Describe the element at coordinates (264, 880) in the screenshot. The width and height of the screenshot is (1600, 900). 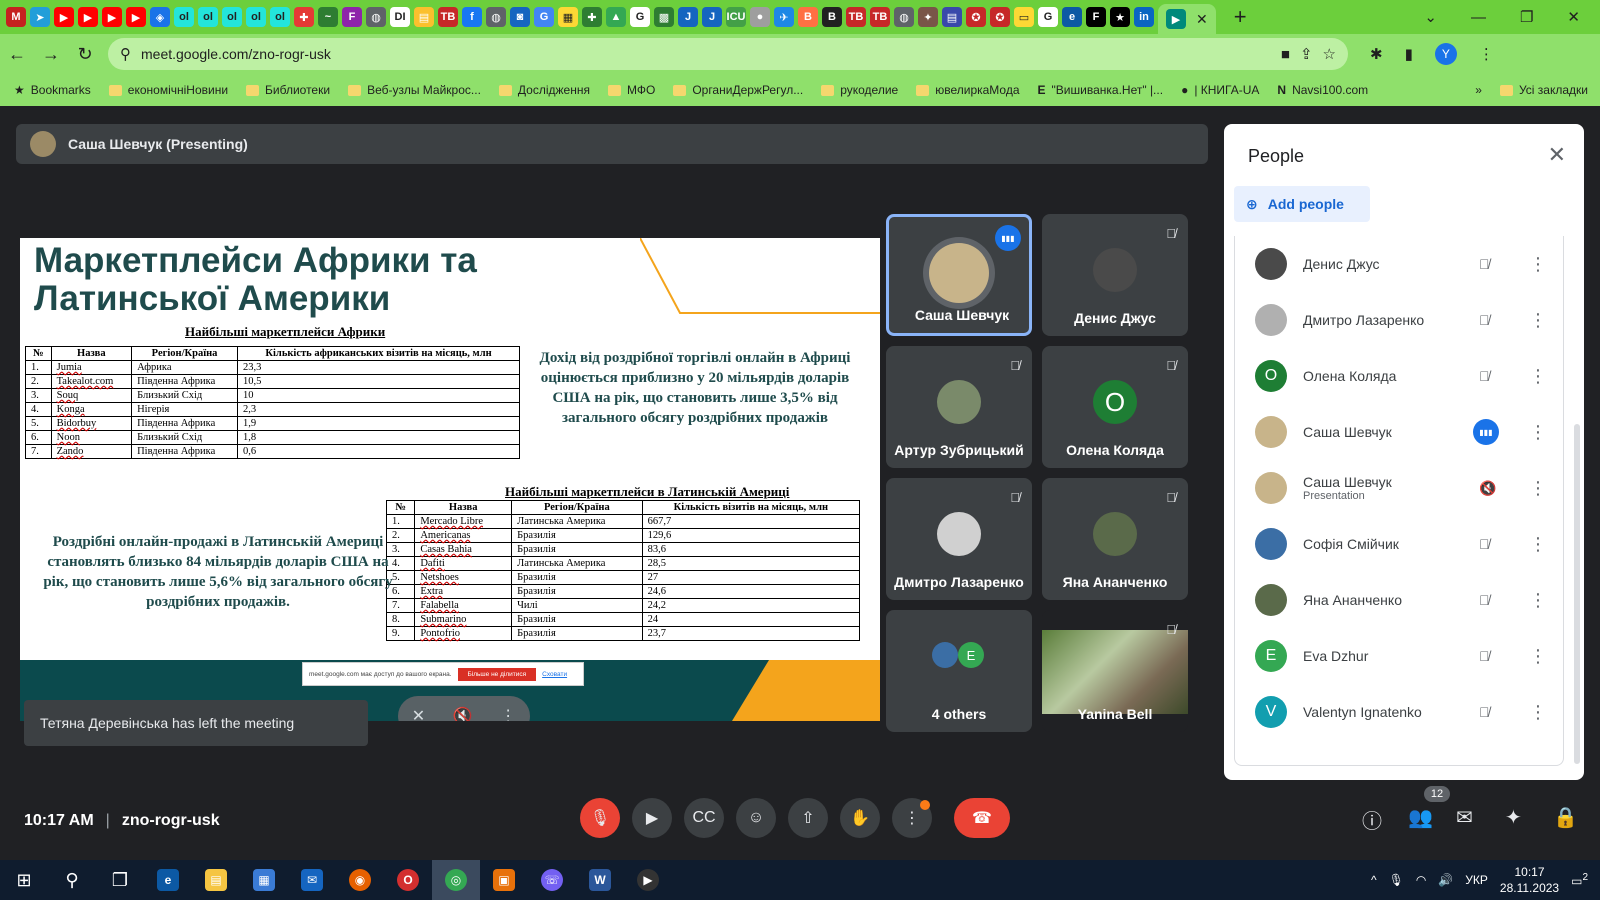
I see `store-icon: ▦` at that location.